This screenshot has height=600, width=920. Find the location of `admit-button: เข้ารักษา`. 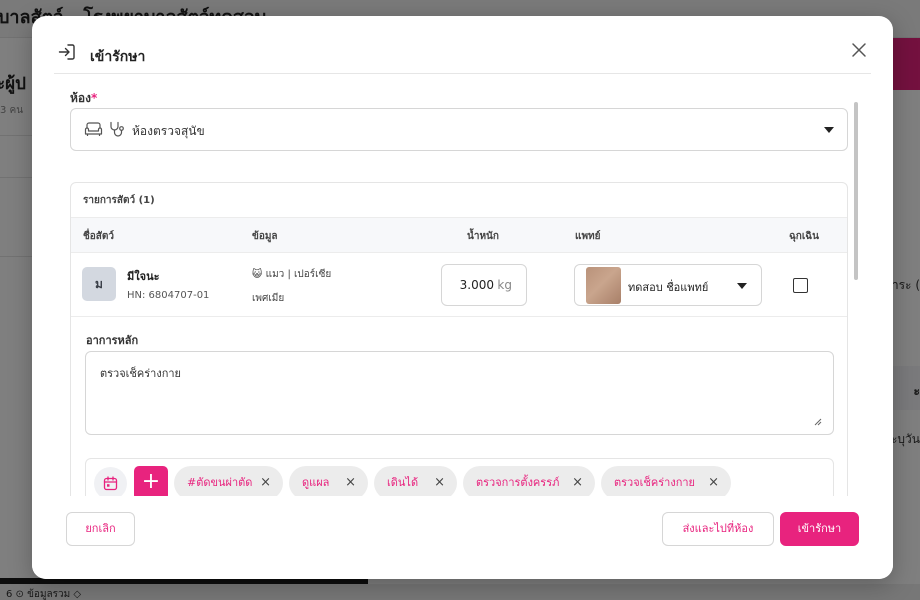

admit-button: เข้ารักษา is located at coordinates (819, 529).